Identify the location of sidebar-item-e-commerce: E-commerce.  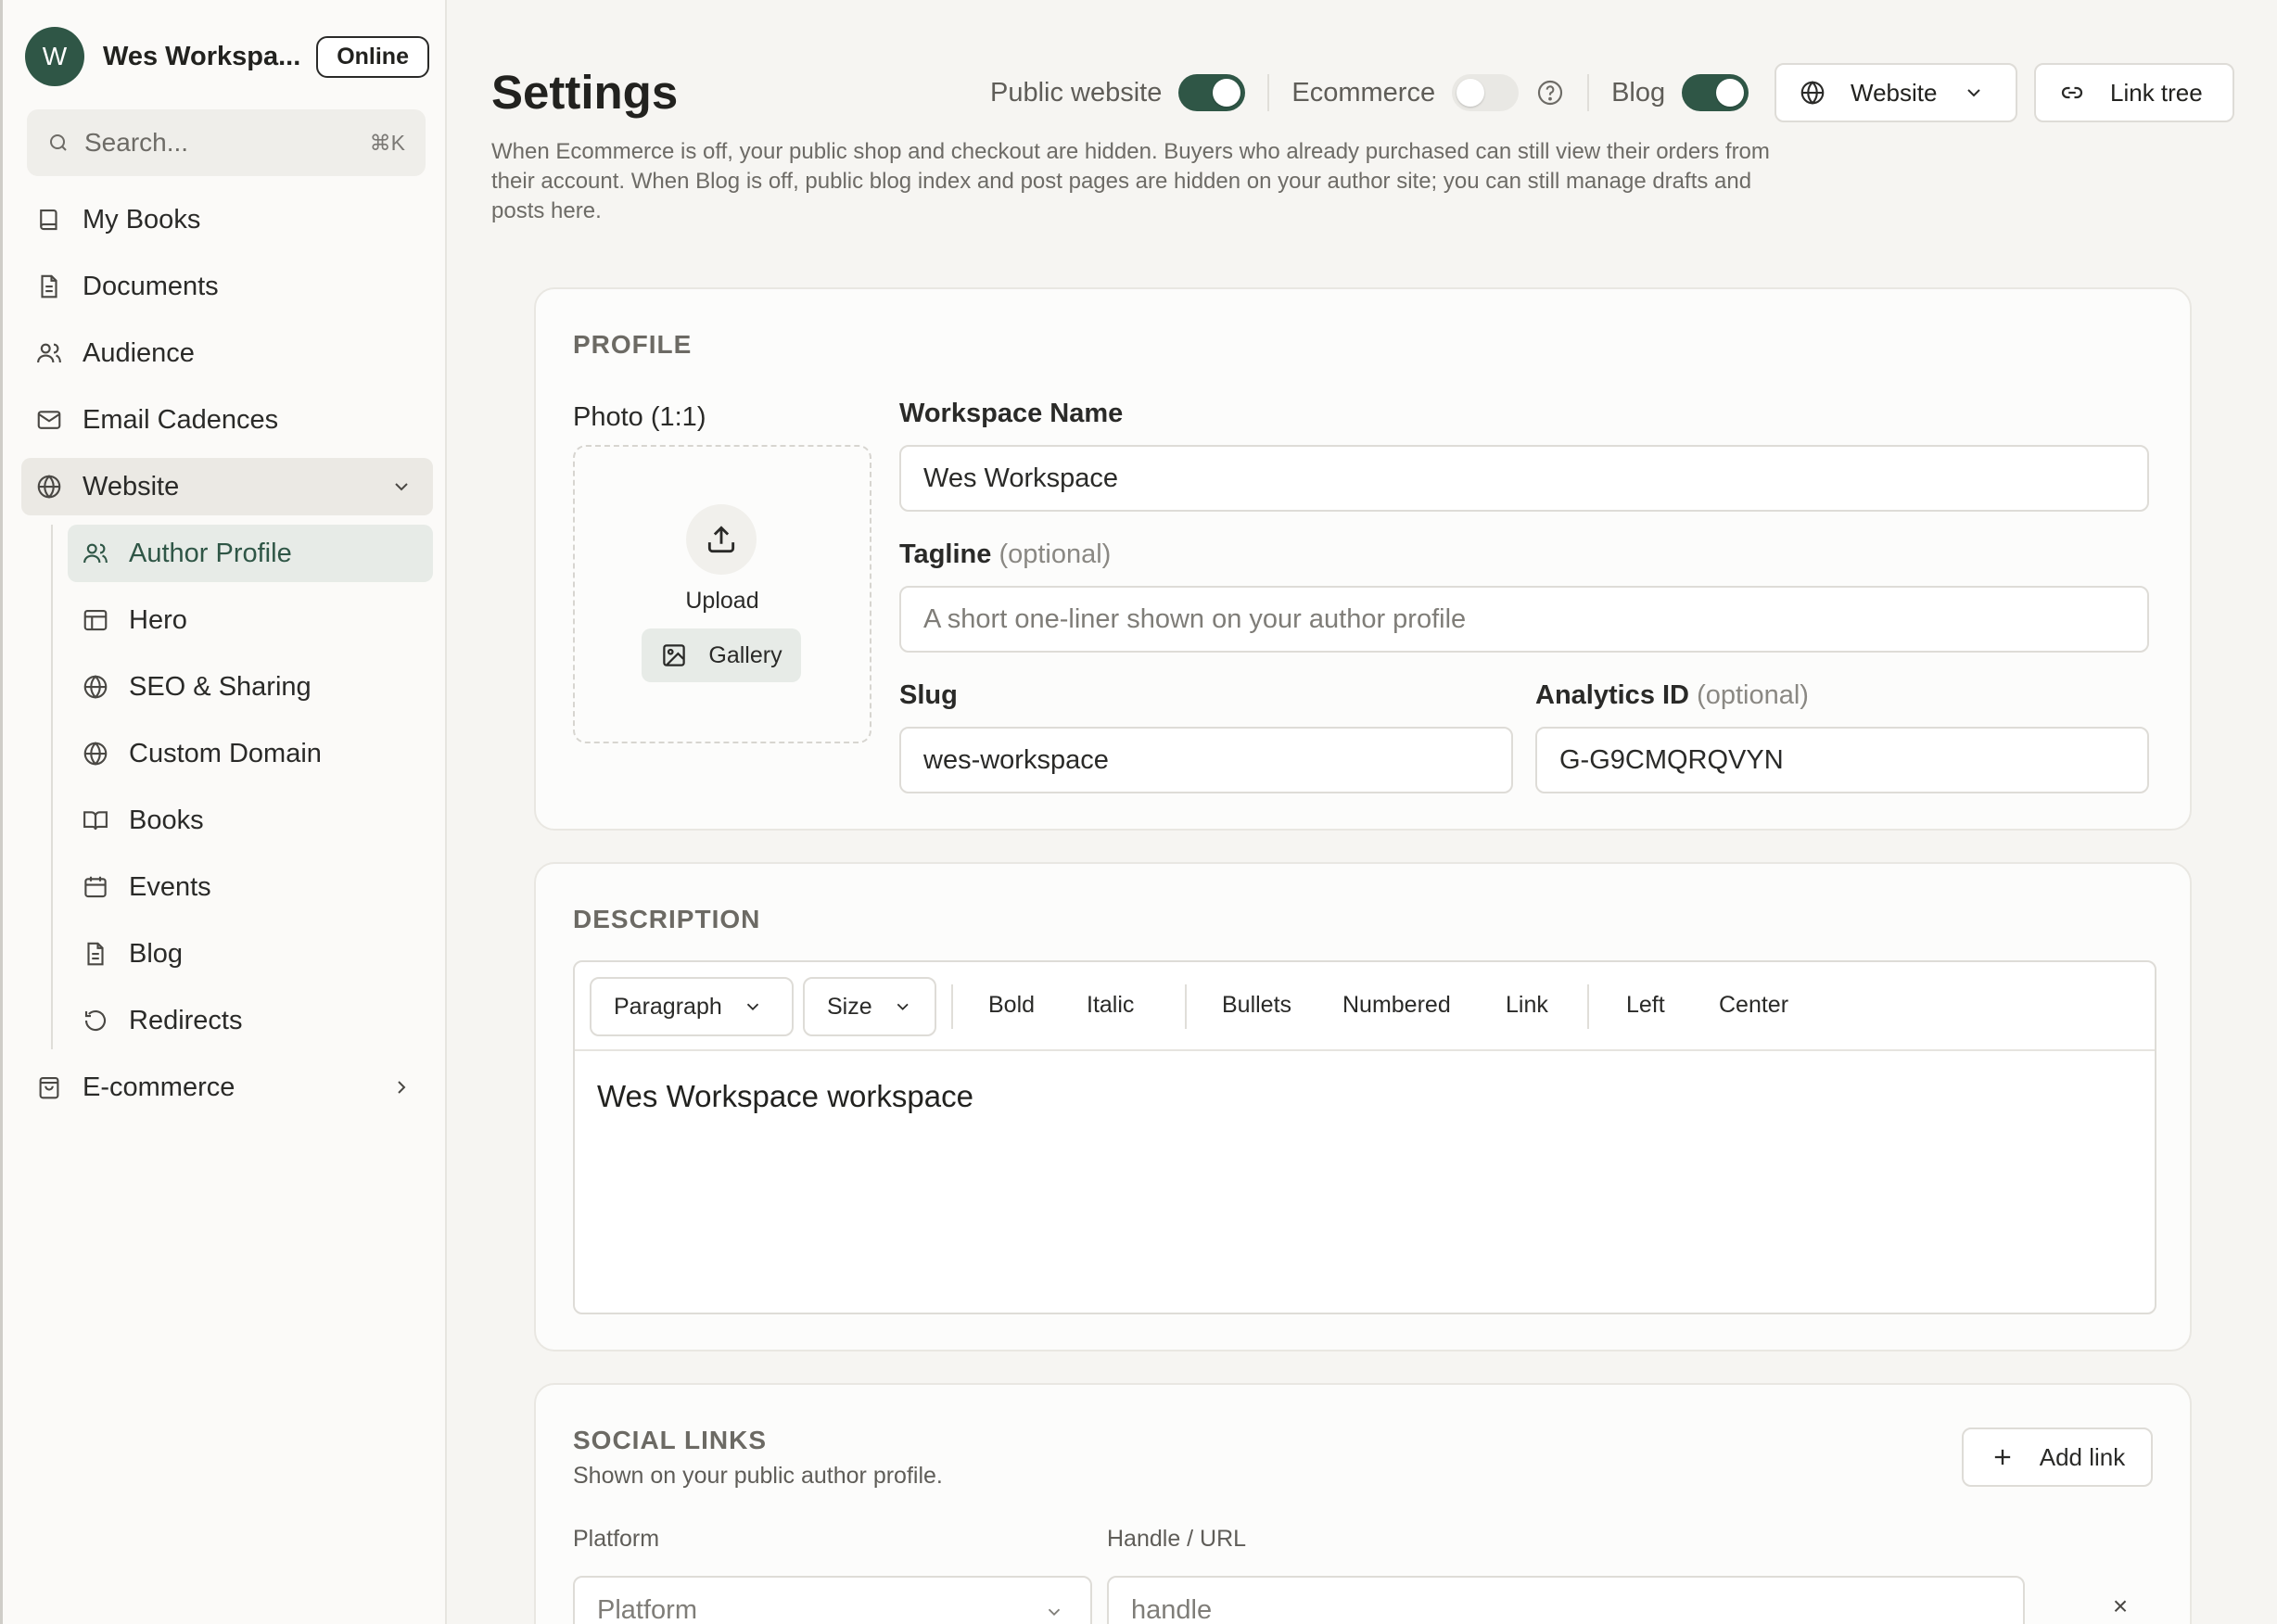
(227, 1087).